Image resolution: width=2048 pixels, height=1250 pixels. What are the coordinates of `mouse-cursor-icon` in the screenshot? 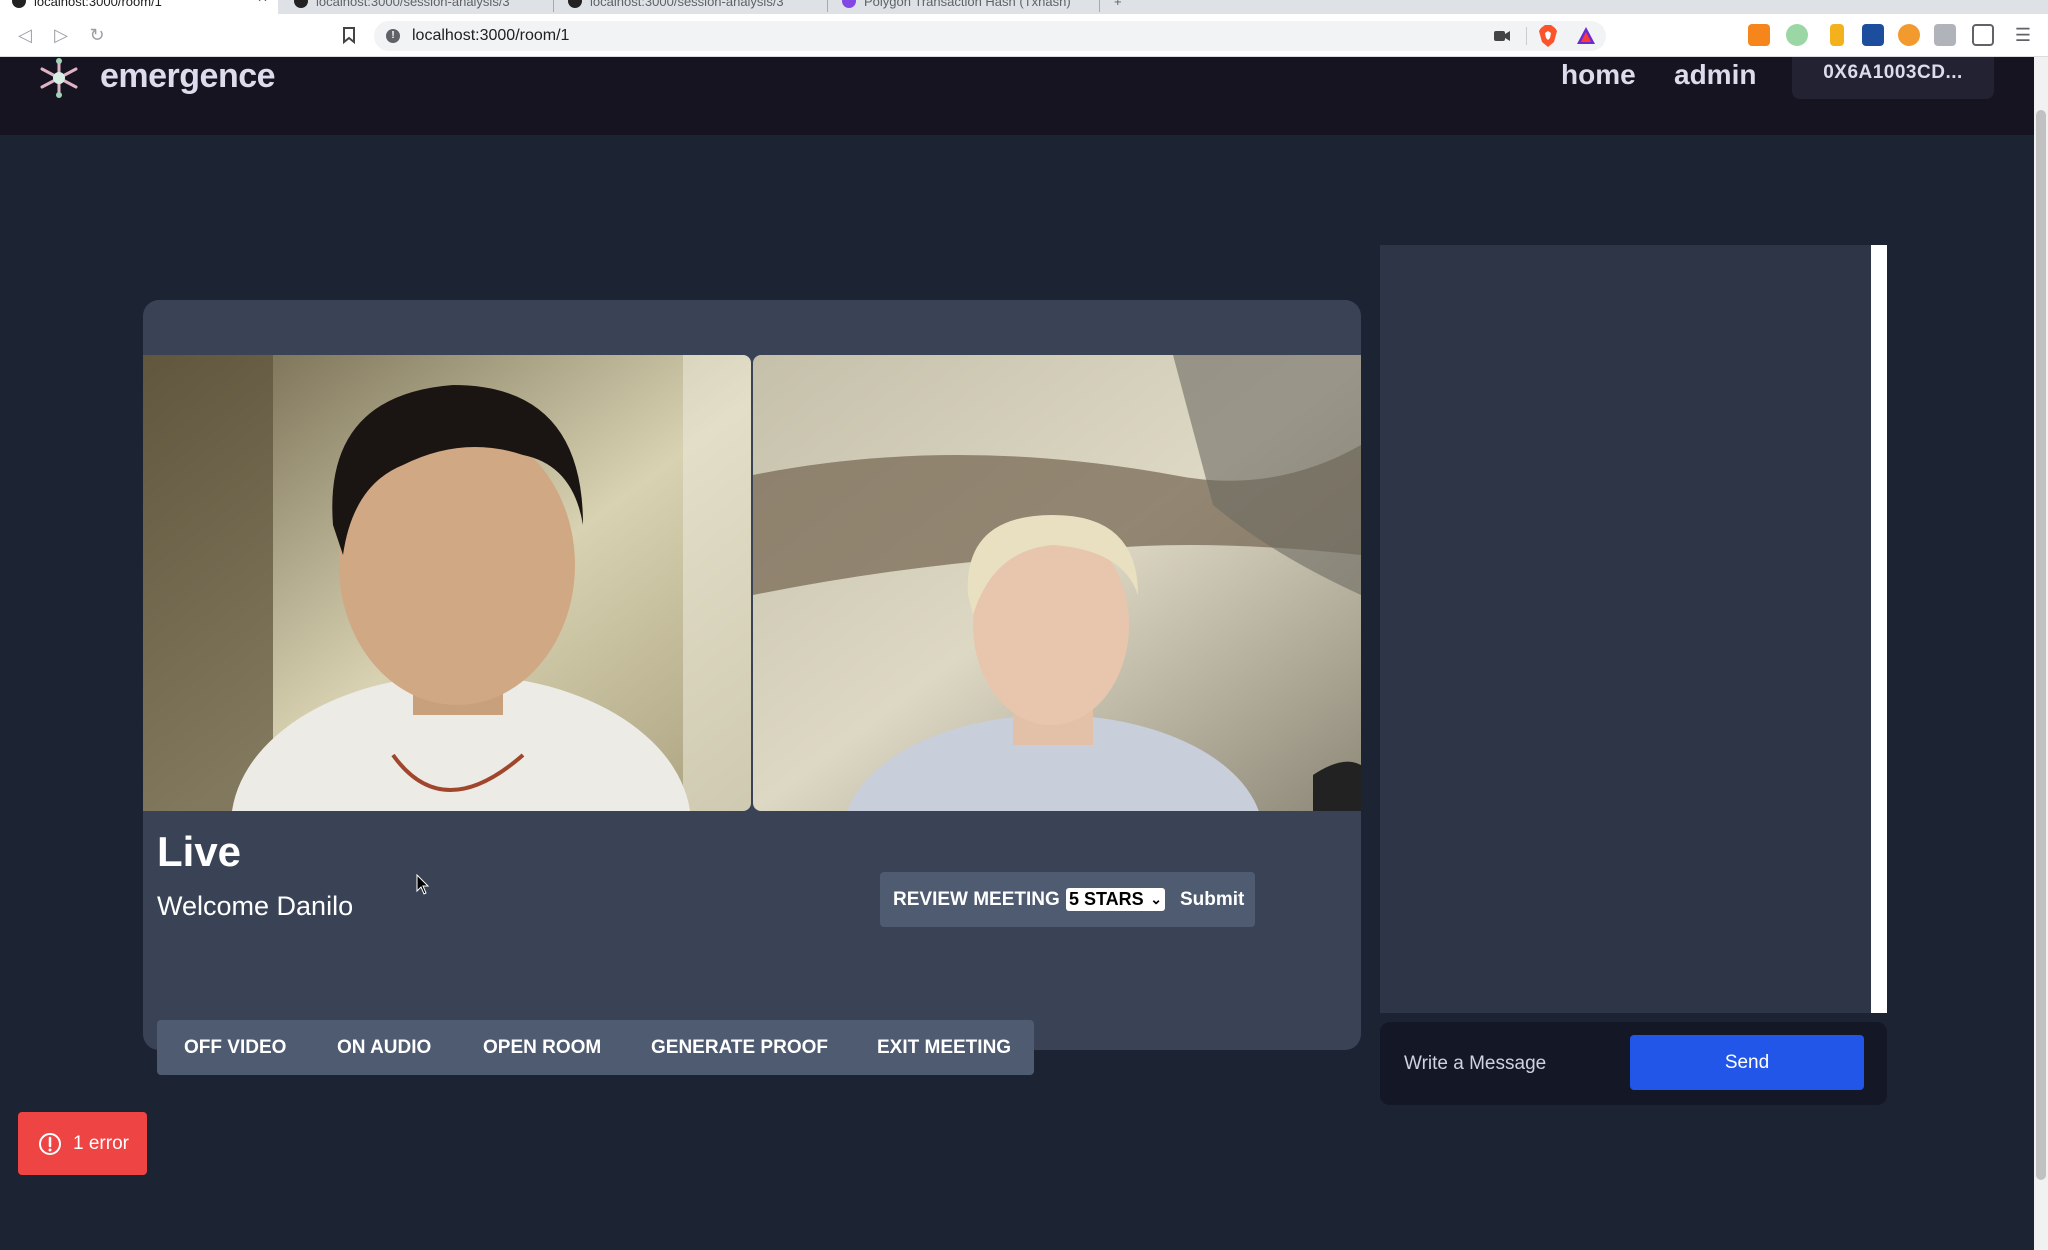 It's located at (423, 884).